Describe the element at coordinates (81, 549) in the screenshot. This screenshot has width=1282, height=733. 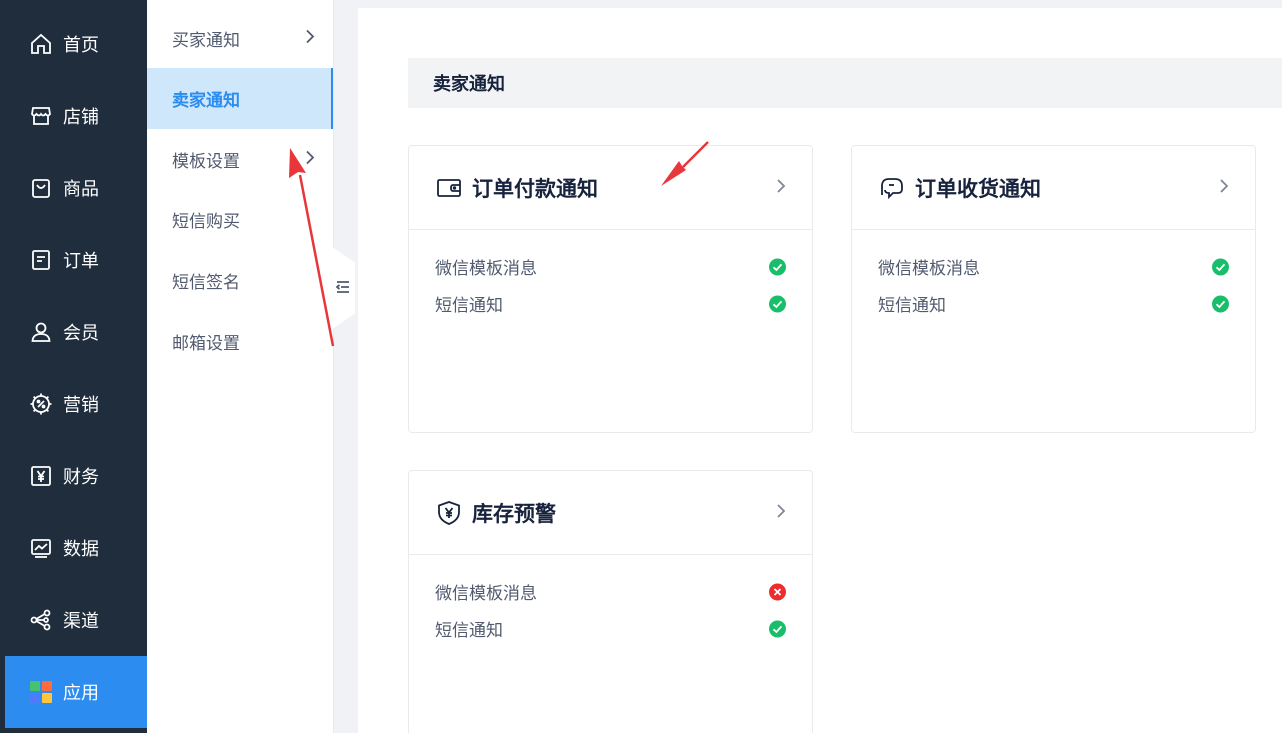
I see `nav-label: 数据` at that location.